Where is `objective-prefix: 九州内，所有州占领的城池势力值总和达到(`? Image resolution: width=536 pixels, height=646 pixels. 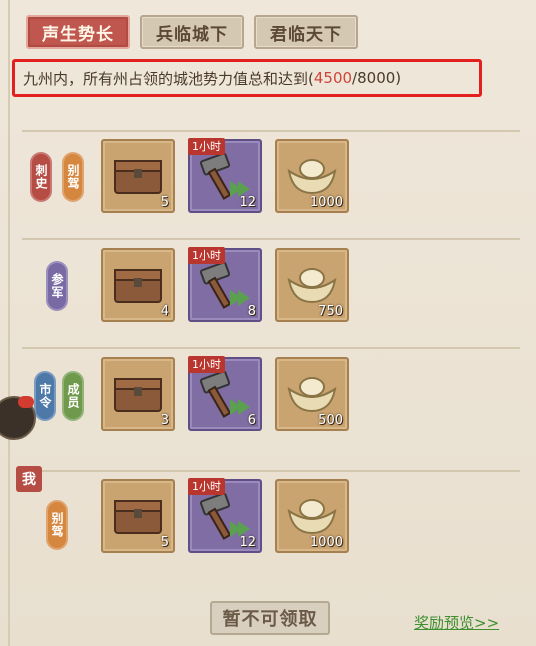
objective-prefix: 九州内，所有州占领的城池势力值总和达到( is located at coordinates (168, 78).